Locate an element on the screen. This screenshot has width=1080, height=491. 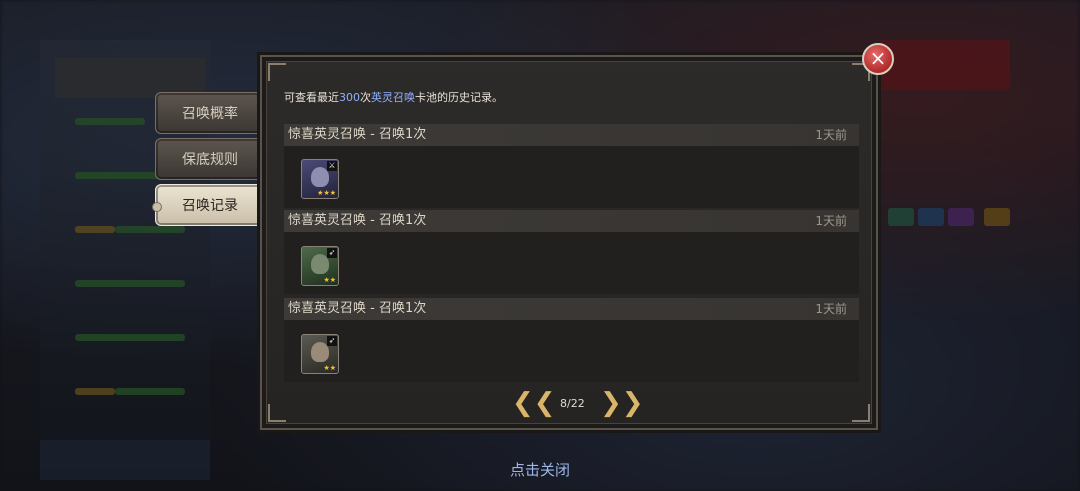
tab-pity-rules: 保底规则 is located at coordinates (211, 159).